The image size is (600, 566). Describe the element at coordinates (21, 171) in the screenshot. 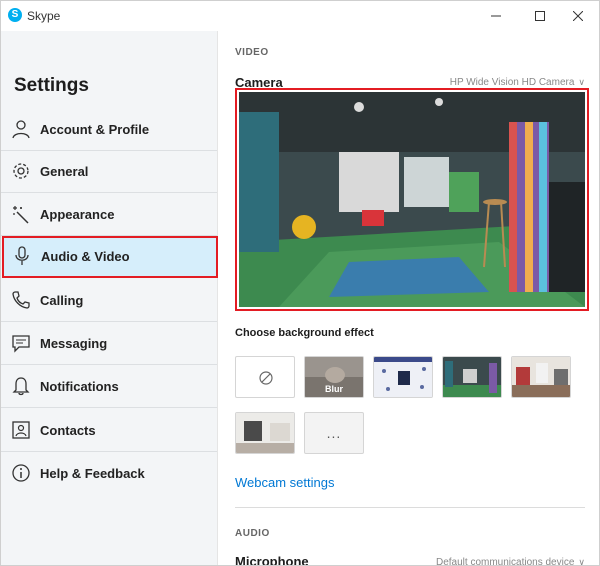

I see `gear-icon` at that location.